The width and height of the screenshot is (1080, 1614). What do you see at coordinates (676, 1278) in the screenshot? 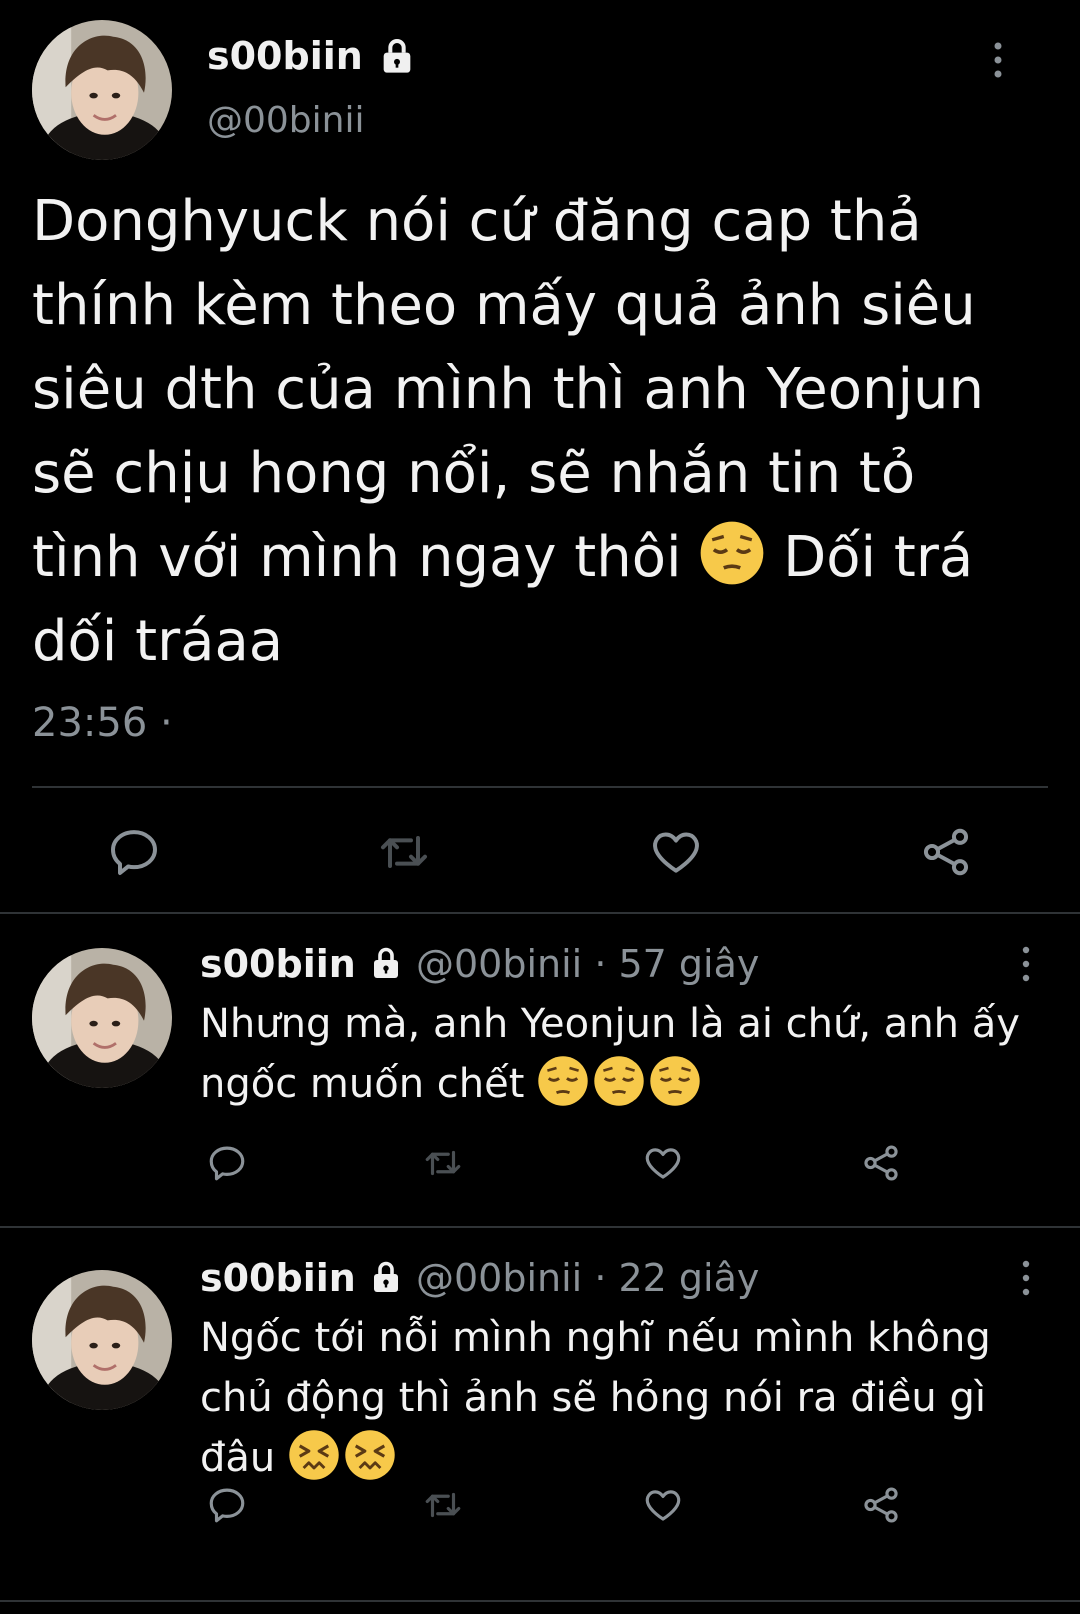
I see `reply-time: · 22 giây` at bounding box center [676, 1278].